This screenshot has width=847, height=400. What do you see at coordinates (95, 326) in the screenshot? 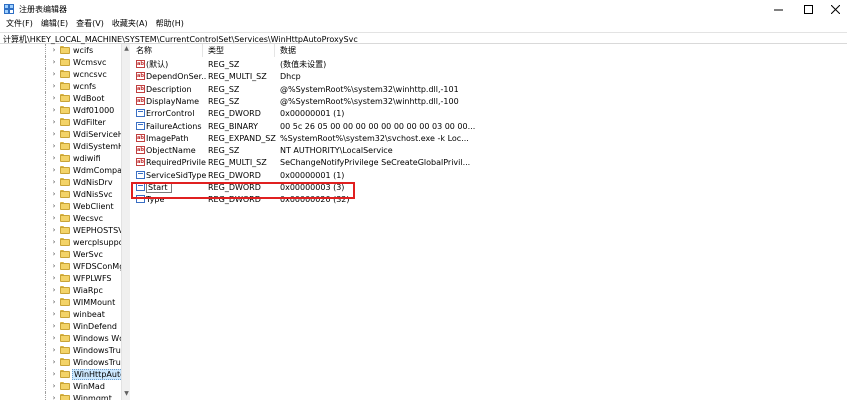
I see `tree-item-label: WinDefend` at bounding box center [95, 326].